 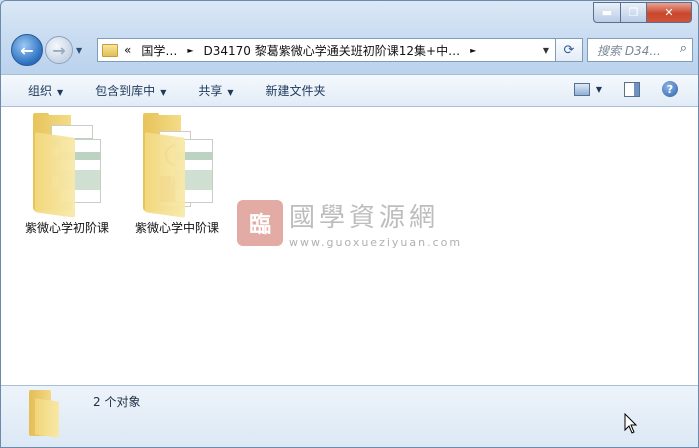 What do you see at coordinates (599, 89) in the screenshot?
I see `view-options-dropdown-icon: ▼` at bounding box center [599, 89].